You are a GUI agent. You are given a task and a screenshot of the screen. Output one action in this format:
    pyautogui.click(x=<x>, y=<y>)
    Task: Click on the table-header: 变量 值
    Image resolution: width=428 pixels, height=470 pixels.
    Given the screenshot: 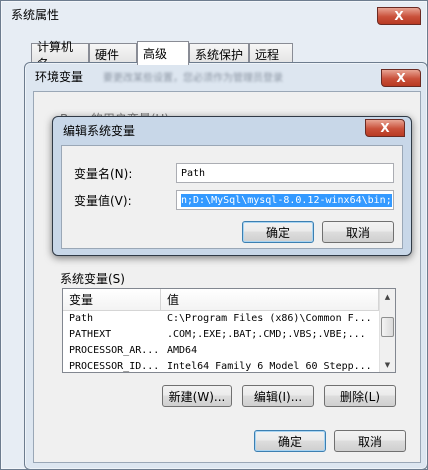 What is the action you would take?
    pyautogui.click(x=221, y=300)
    